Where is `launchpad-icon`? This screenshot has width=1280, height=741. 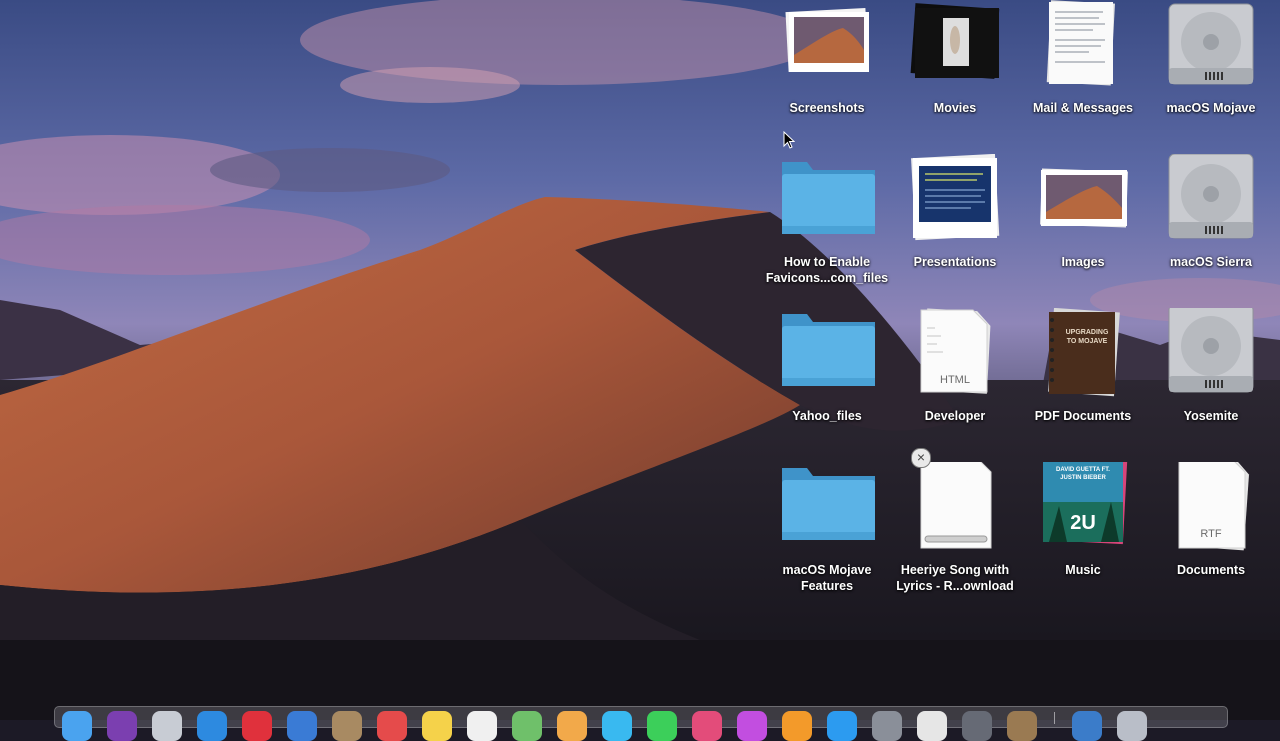
launchpad-icon is located at coordinates (167, 726).